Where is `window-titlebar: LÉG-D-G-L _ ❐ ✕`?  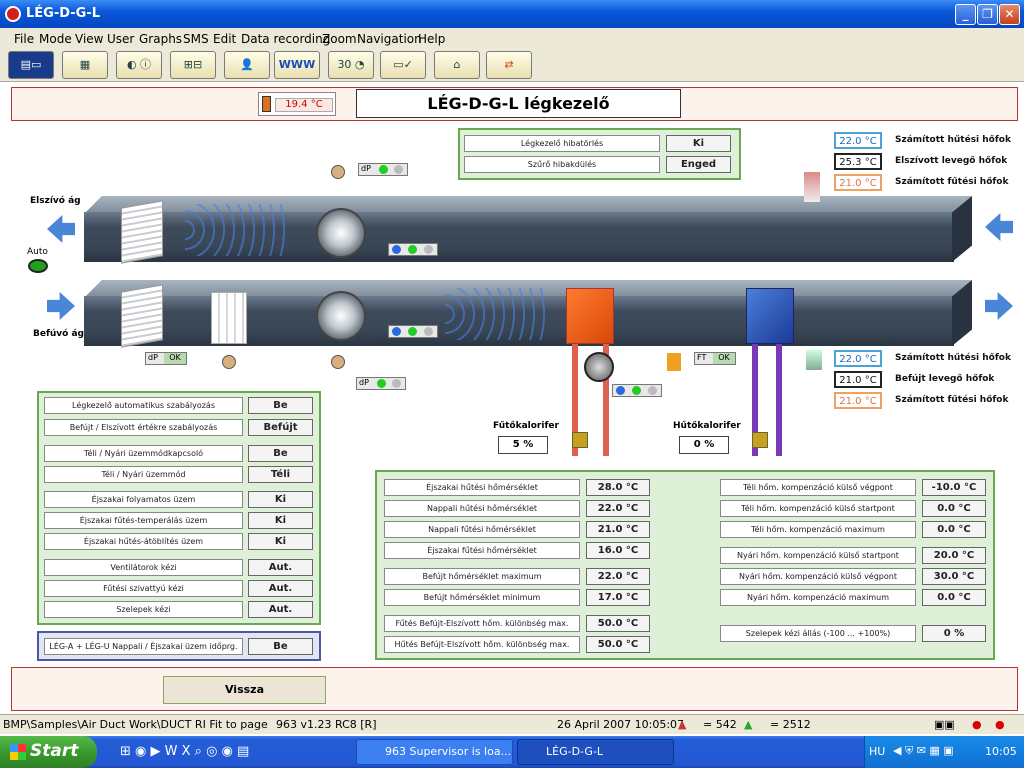
window-titlebar: LÉG-D-G-L _ ❐ ✕ is located at coordinates (512, 14).